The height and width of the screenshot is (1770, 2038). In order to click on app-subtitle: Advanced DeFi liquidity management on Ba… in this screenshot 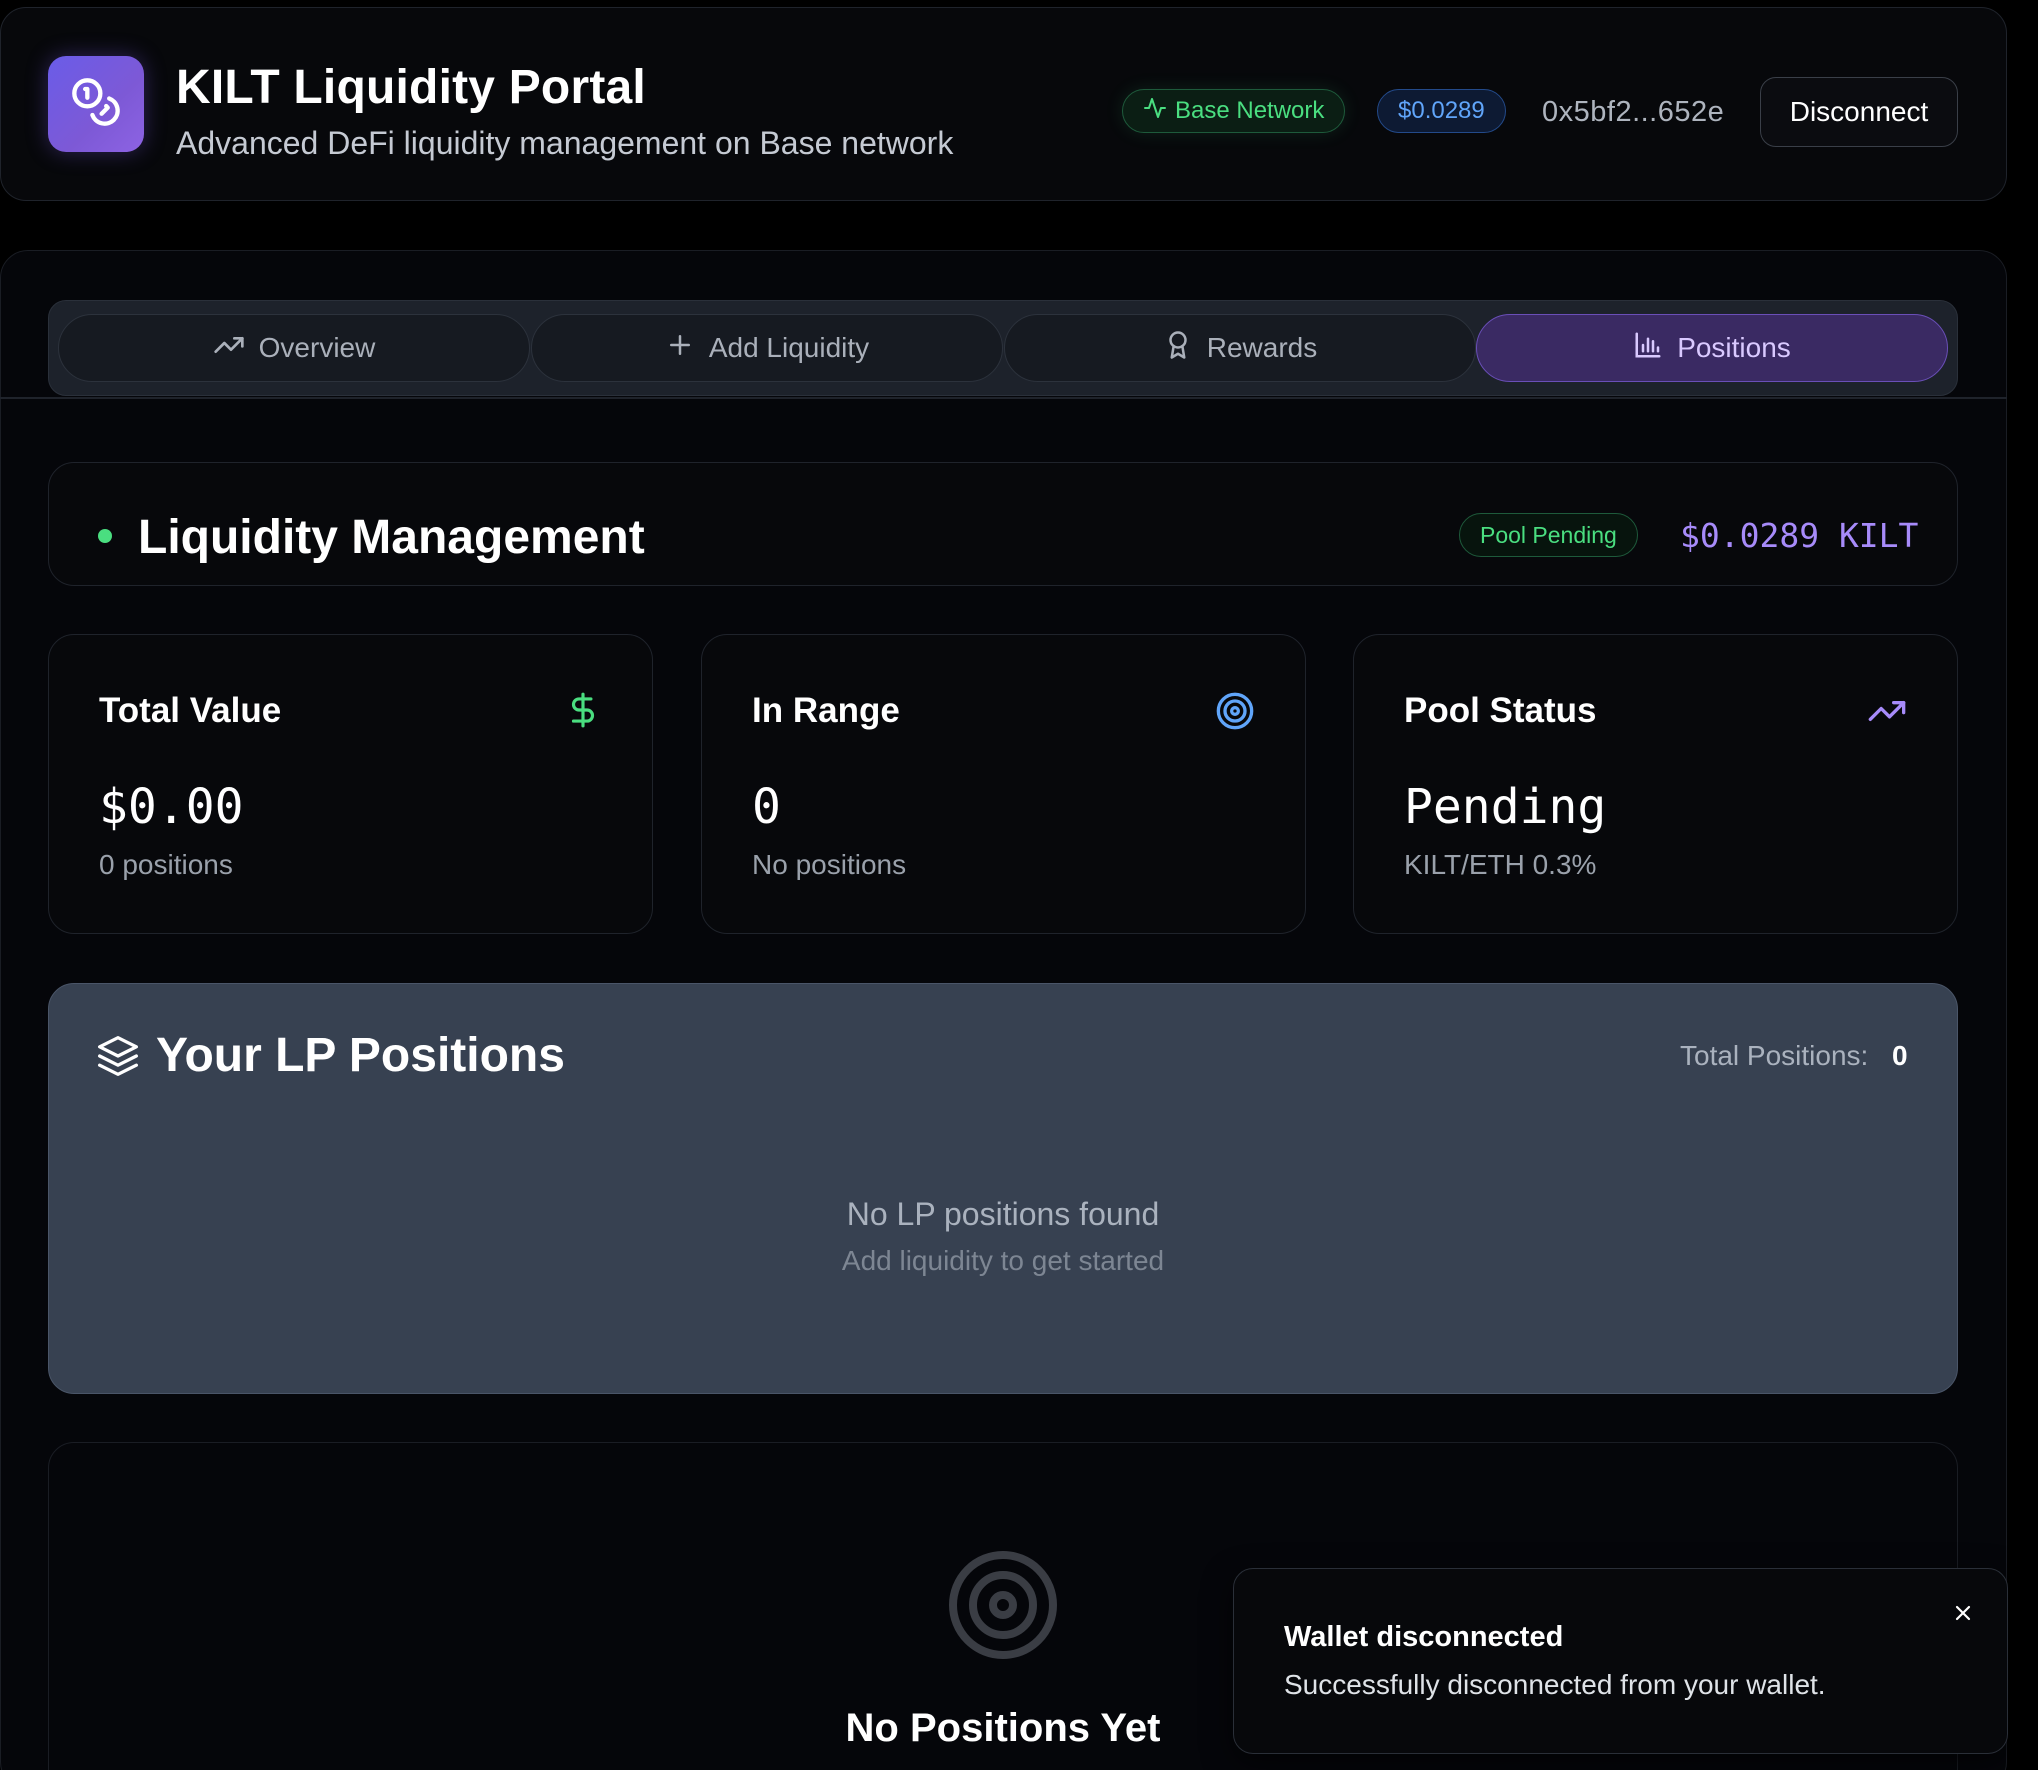, I will do `click(565, 143)`.